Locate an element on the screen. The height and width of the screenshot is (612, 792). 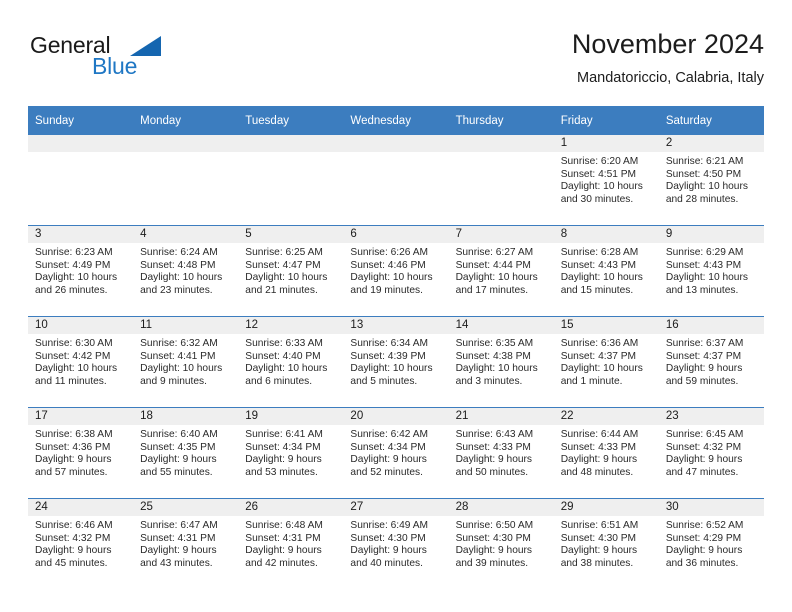
day-number: 13 is located at coordinates (396, 325).